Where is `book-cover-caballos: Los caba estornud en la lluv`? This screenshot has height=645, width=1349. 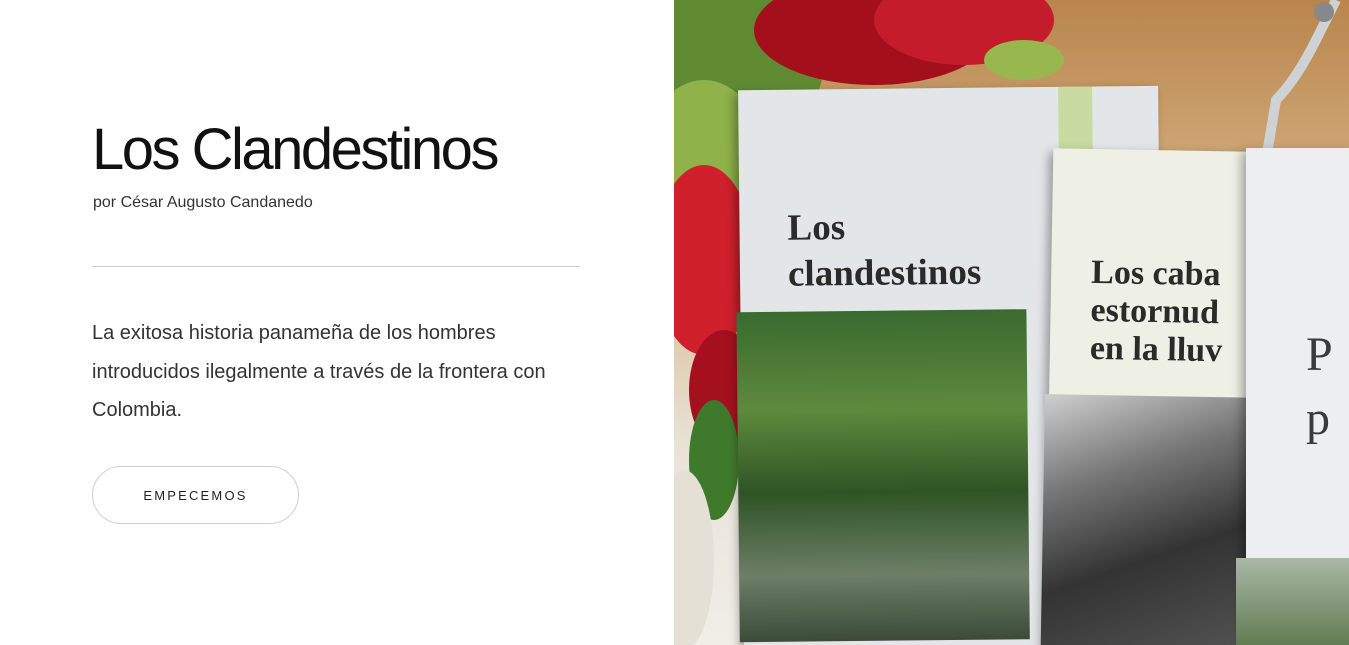
book-cover-caballos: Los caba estornud en la lluv is located at coordinates (1149, 396).